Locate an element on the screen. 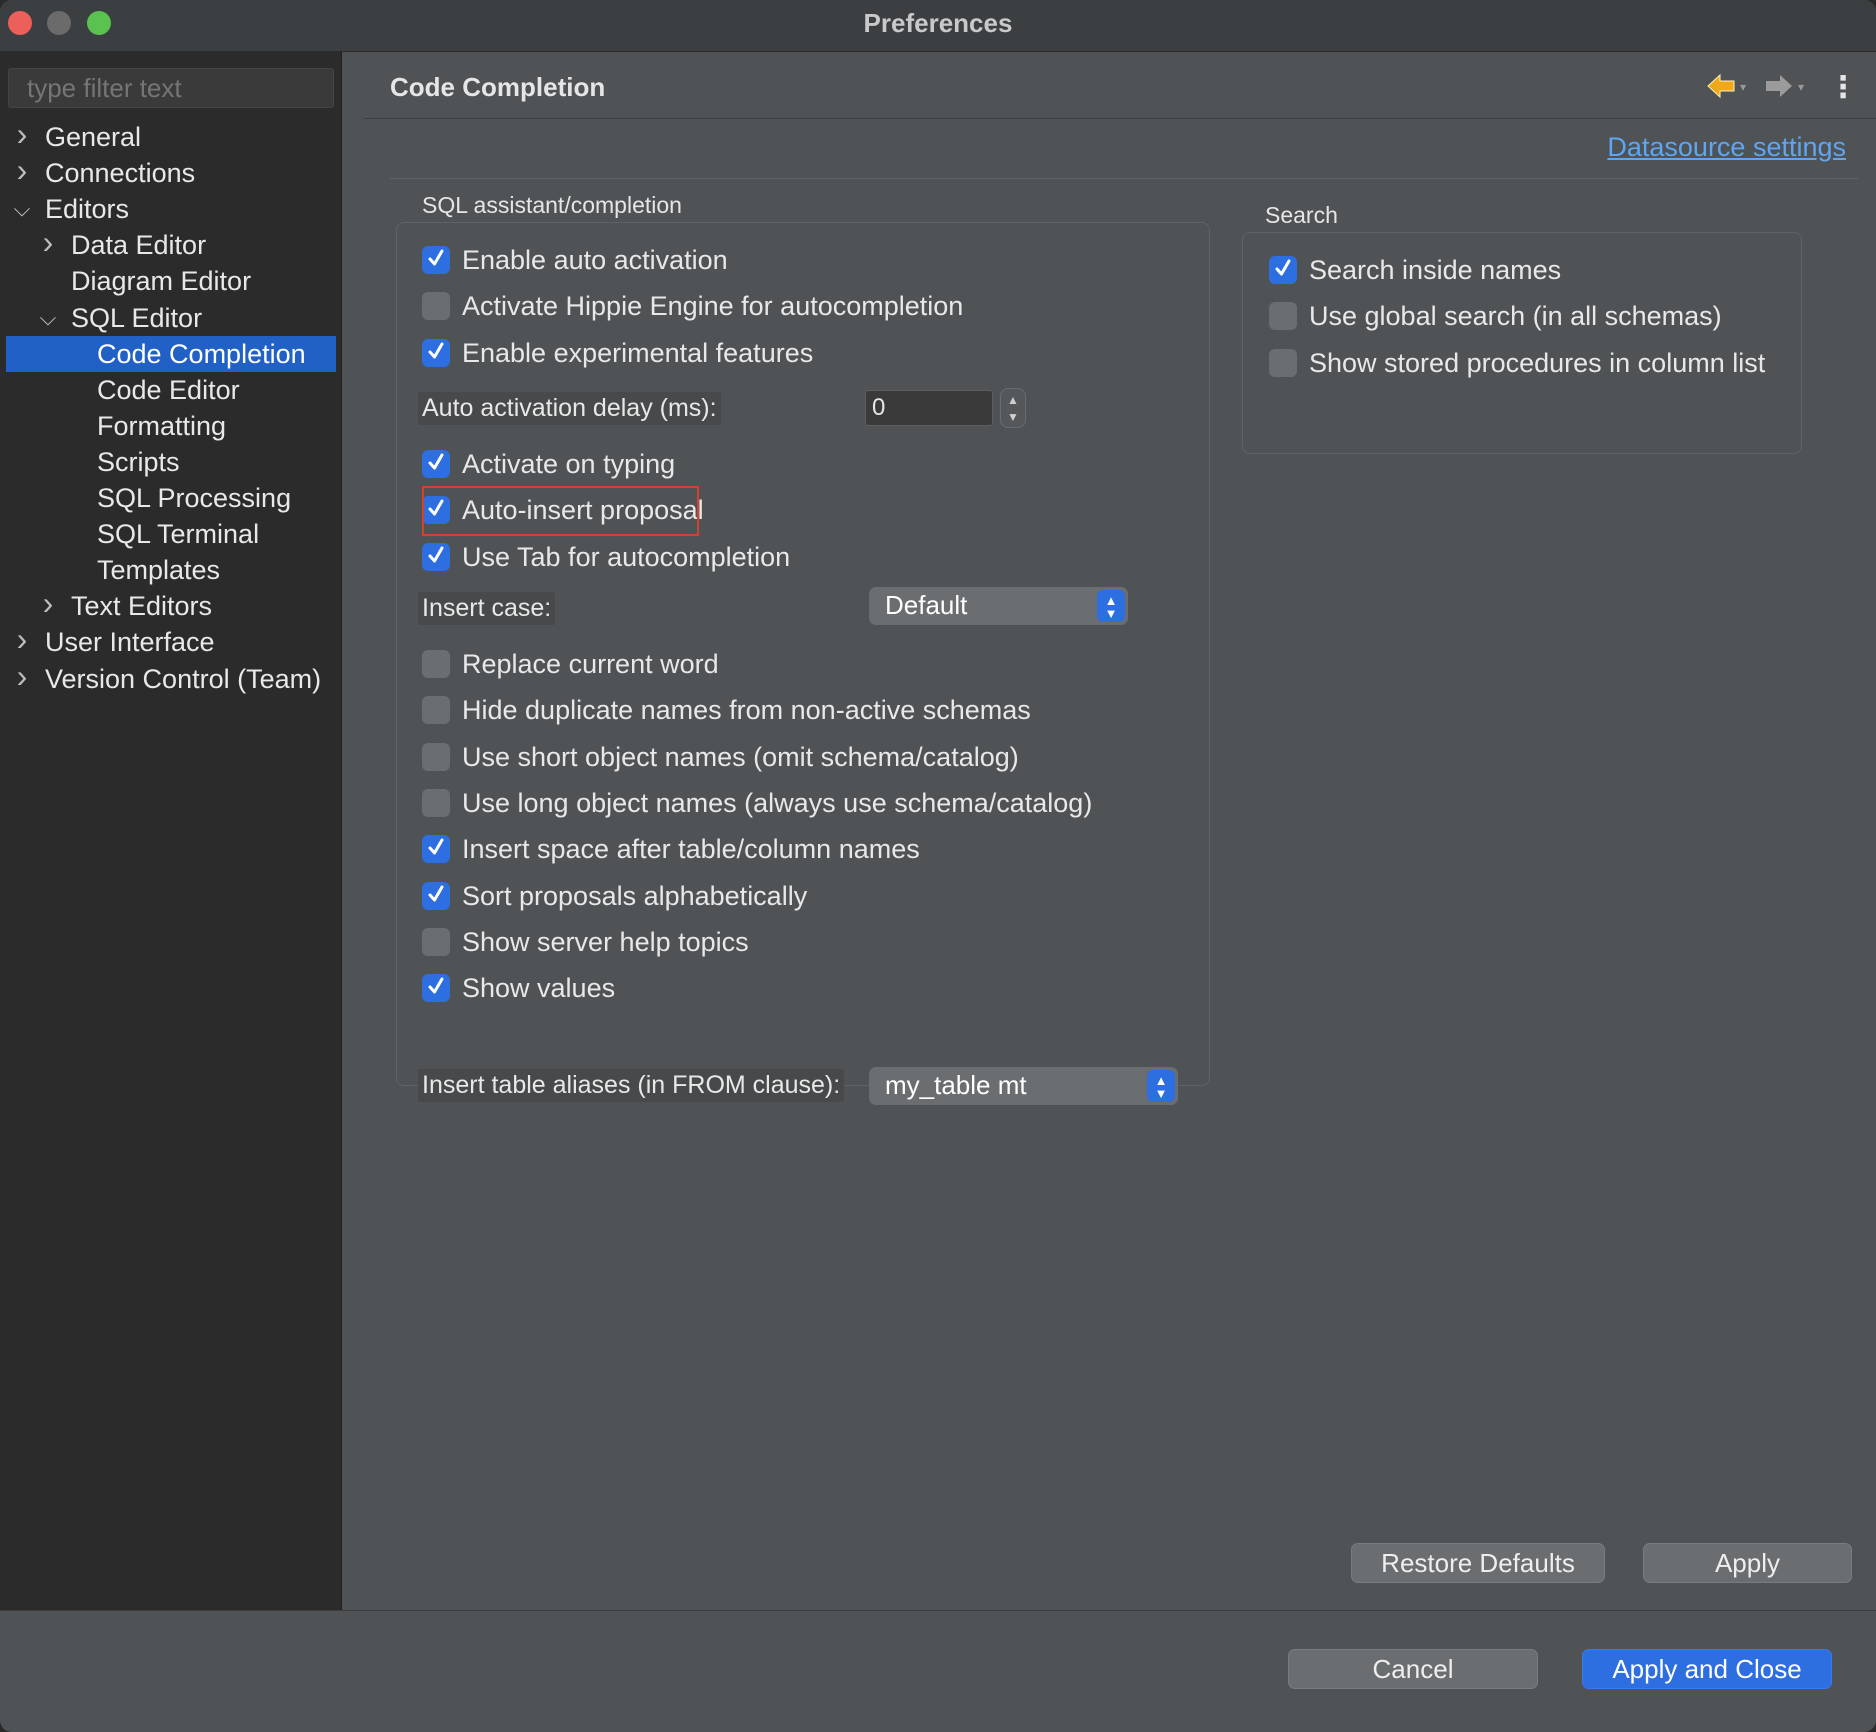 This screenshot has width=1876, height=1732. tree-item-user-interface: › User Interface is located at coordinates (171, 640).